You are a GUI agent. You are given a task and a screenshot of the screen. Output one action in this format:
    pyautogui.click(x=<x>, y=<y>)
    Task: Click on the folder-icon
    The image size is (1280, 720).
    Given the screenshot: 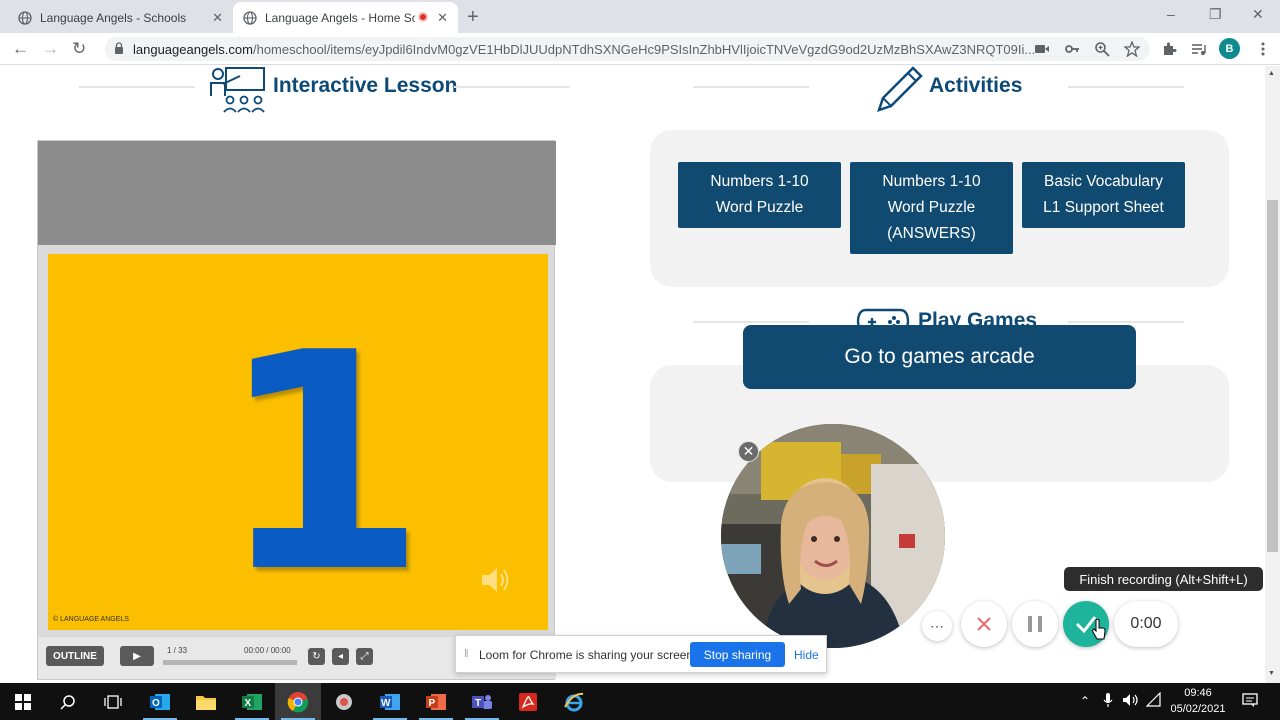 What is the action you would take?
    pyautogui.click(x=206, y=702)
    